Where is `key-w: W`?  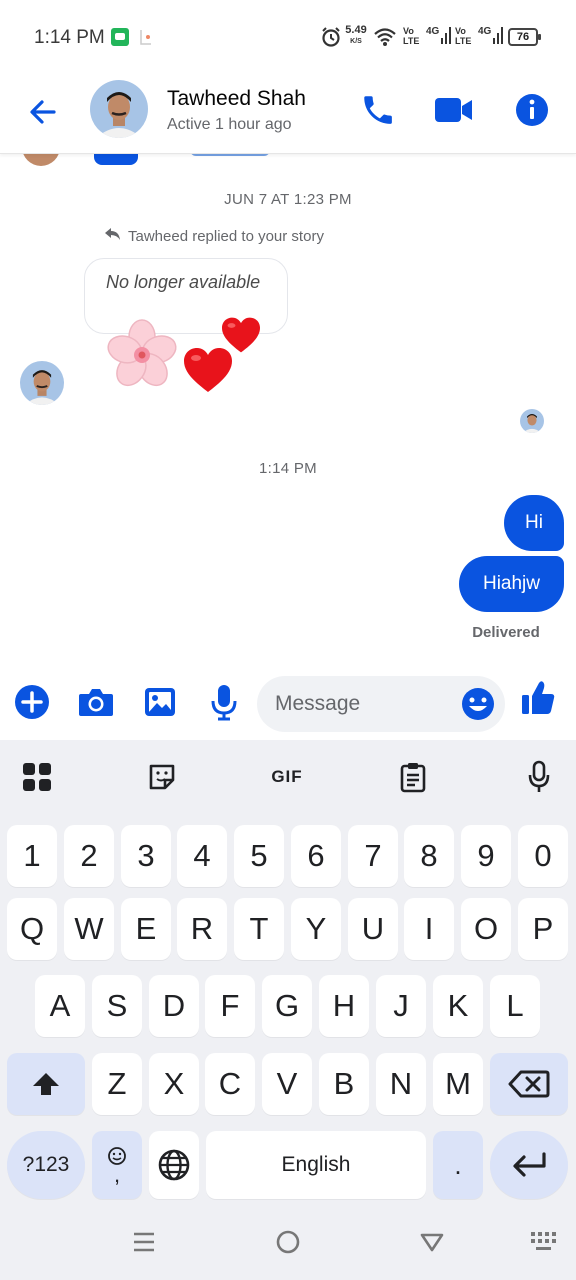
key-w: W is located at coordinates (89, 929).